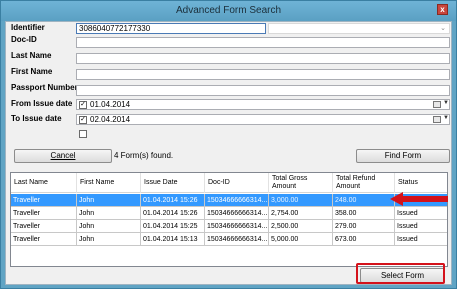 The width and height of the screenshot is (457, 289). I want to click on from-date-value: 01.04.2014, so click(110, 104).